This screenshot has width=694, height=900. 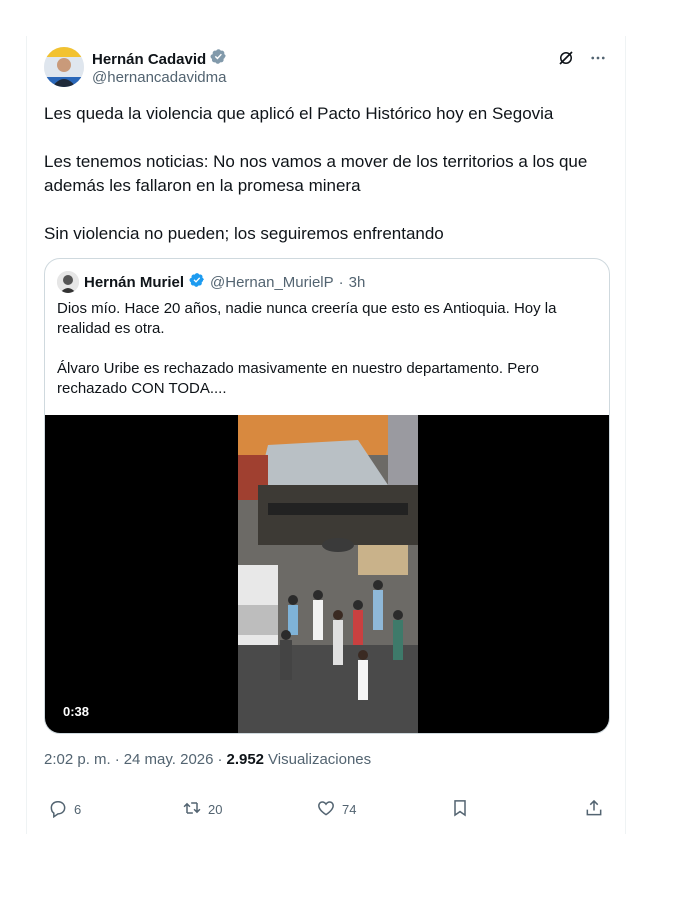 I want to click on video-duration: 0:38, so click(x=76, y=711).